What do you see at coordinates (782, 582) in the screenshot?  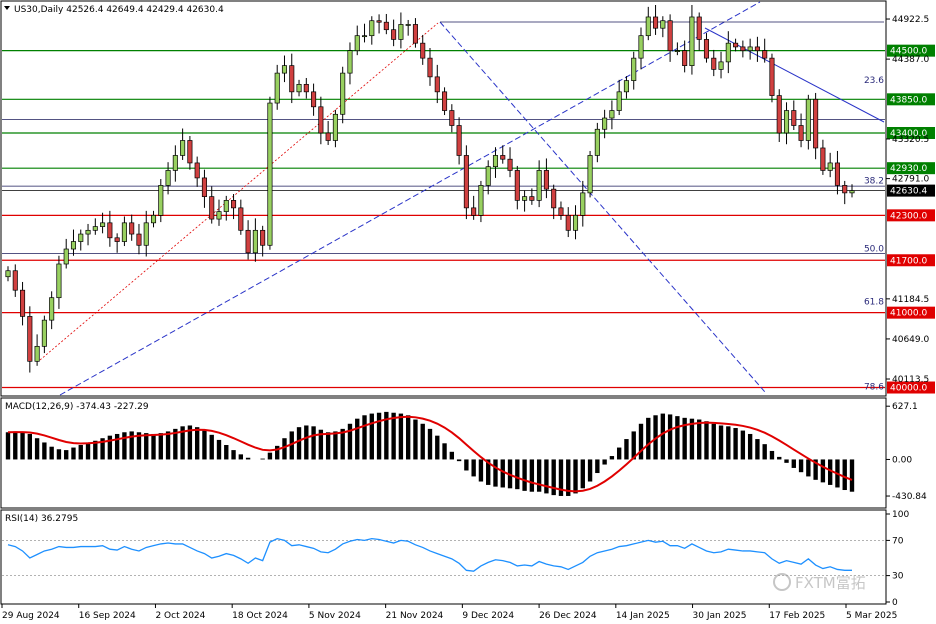 I see `logo-ring-icon` at bounding box center [782, 582].